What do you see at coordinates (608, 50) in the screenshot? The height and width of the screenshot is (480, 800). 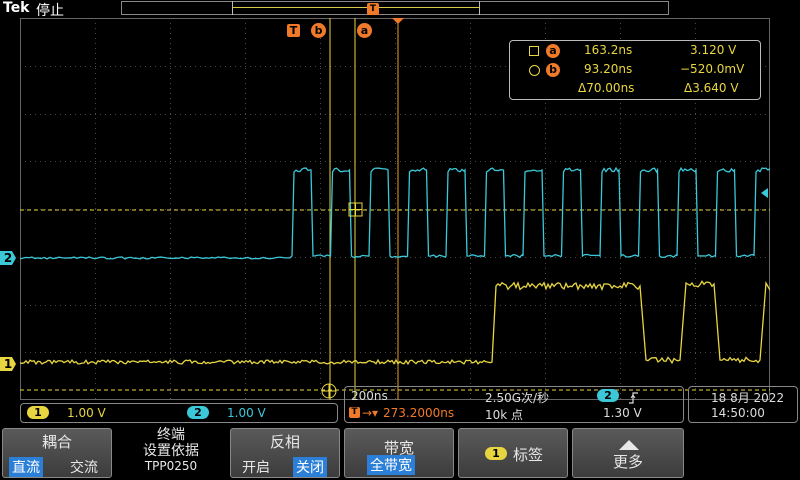 I see `cursor-a-time: 163.2ns` at bounding box center [608, 50].